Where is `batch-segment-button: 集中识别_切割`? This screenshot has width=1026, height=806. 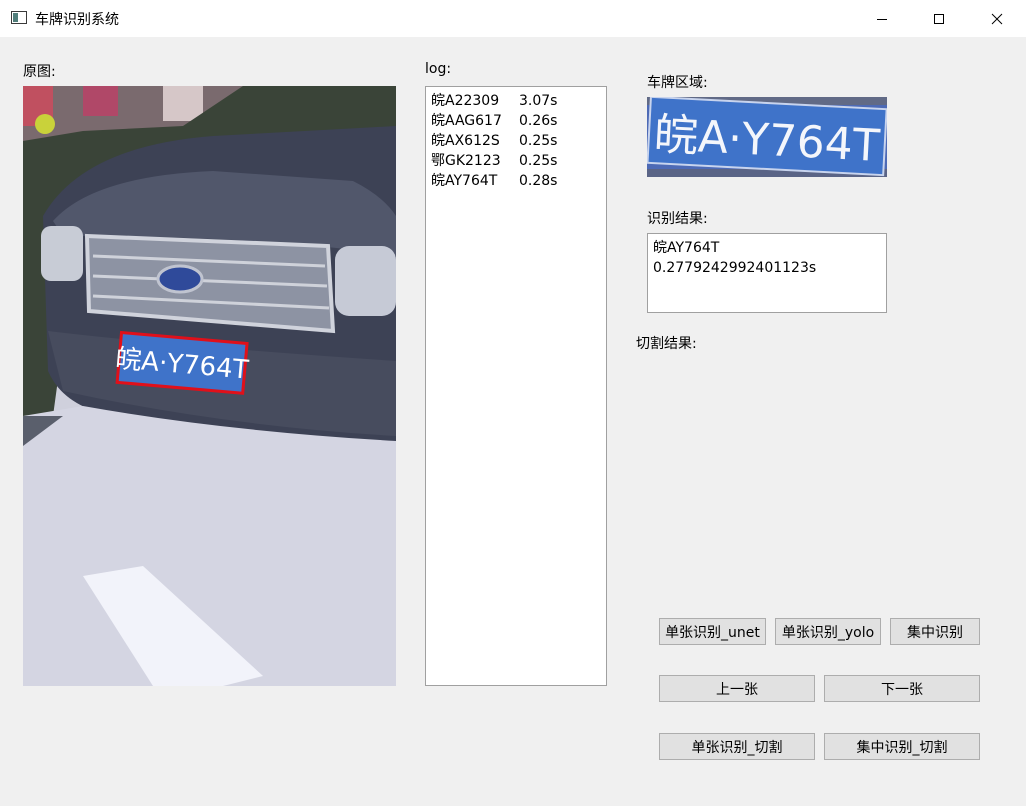
batch-segment-button: 集中识别_切割 is located at coordinates (902, 746).